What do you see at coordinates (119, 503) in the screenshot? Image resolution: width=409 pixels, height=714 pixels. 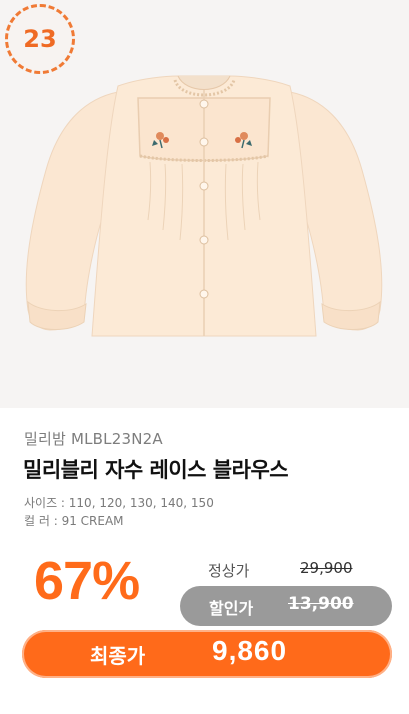 I see `size-options: 사이즈 : 110, 120, 130, 140, 150` at bounding box center [119, 503].